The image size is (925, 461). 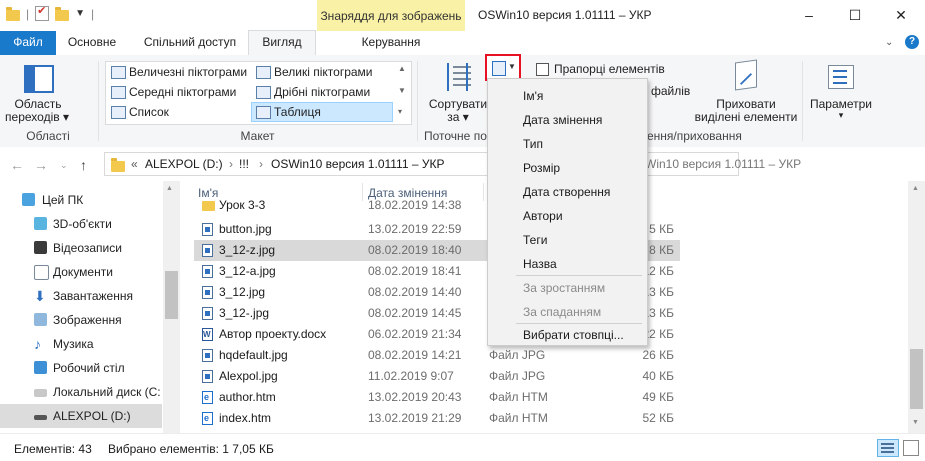 What do you see at coordinates (32, 117) in the screenshot?
I see `navigation-pane-label-2: переходів` at bounding box center [32, 117].